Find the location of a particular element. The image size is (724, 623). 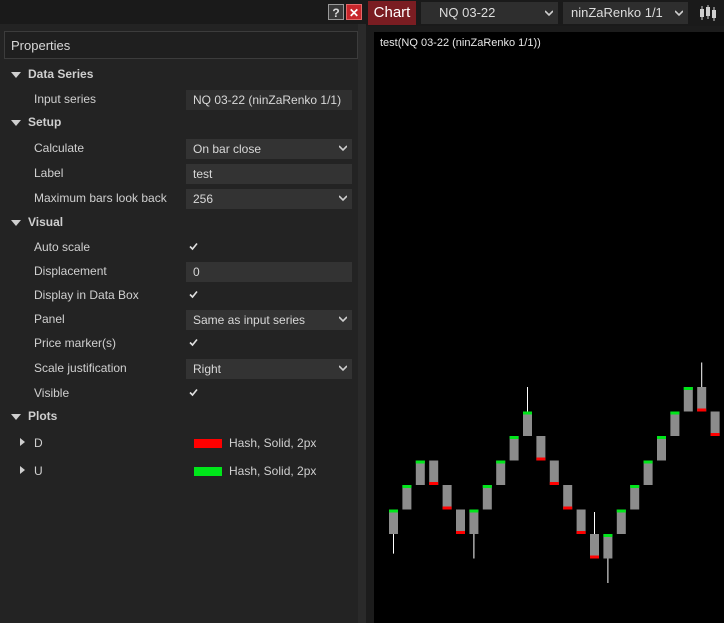

max-bars-dropdown: 256 is located at coordinates (269, 199).